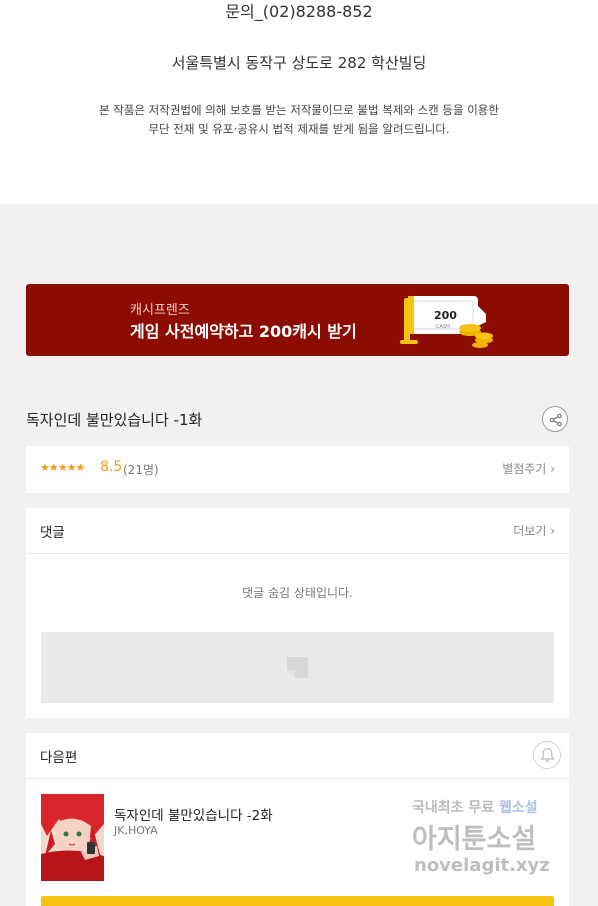  Describe the element at coordinates (297, 593) in the screenshot. I see `comments-hidden-message: 댓글 숨김 상태입니다.` at that location.